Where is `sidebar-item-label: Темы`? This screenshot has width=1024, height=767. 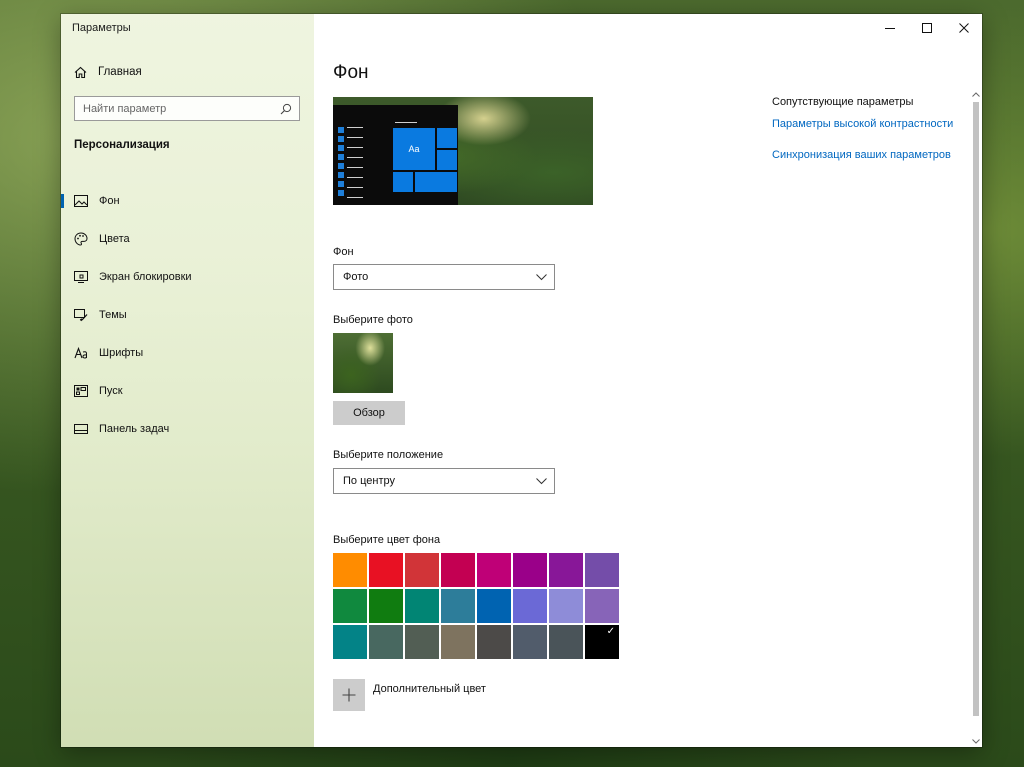
sidebar-item-label: Темы is located at coordinates (113, 315).